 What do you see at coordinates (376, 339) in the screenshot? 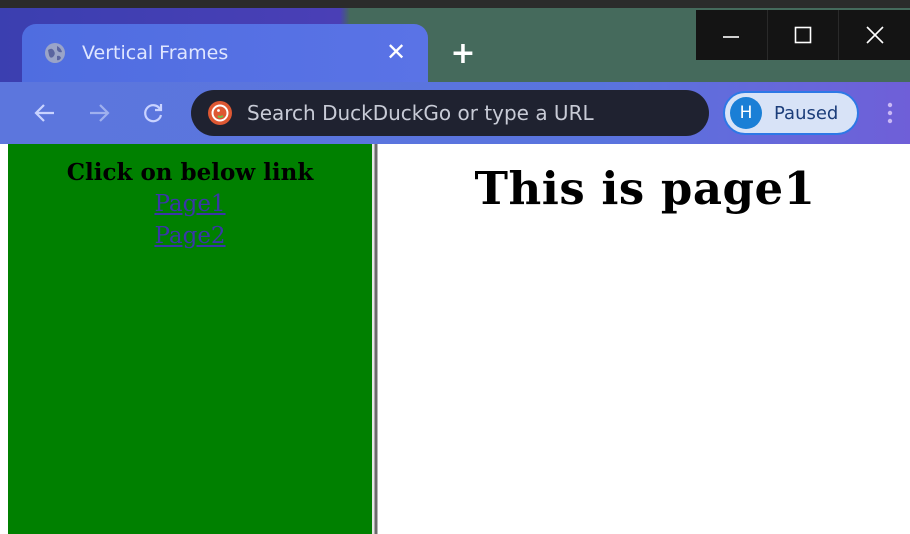
I see `frame-divider` at bounding box center [376, 339].